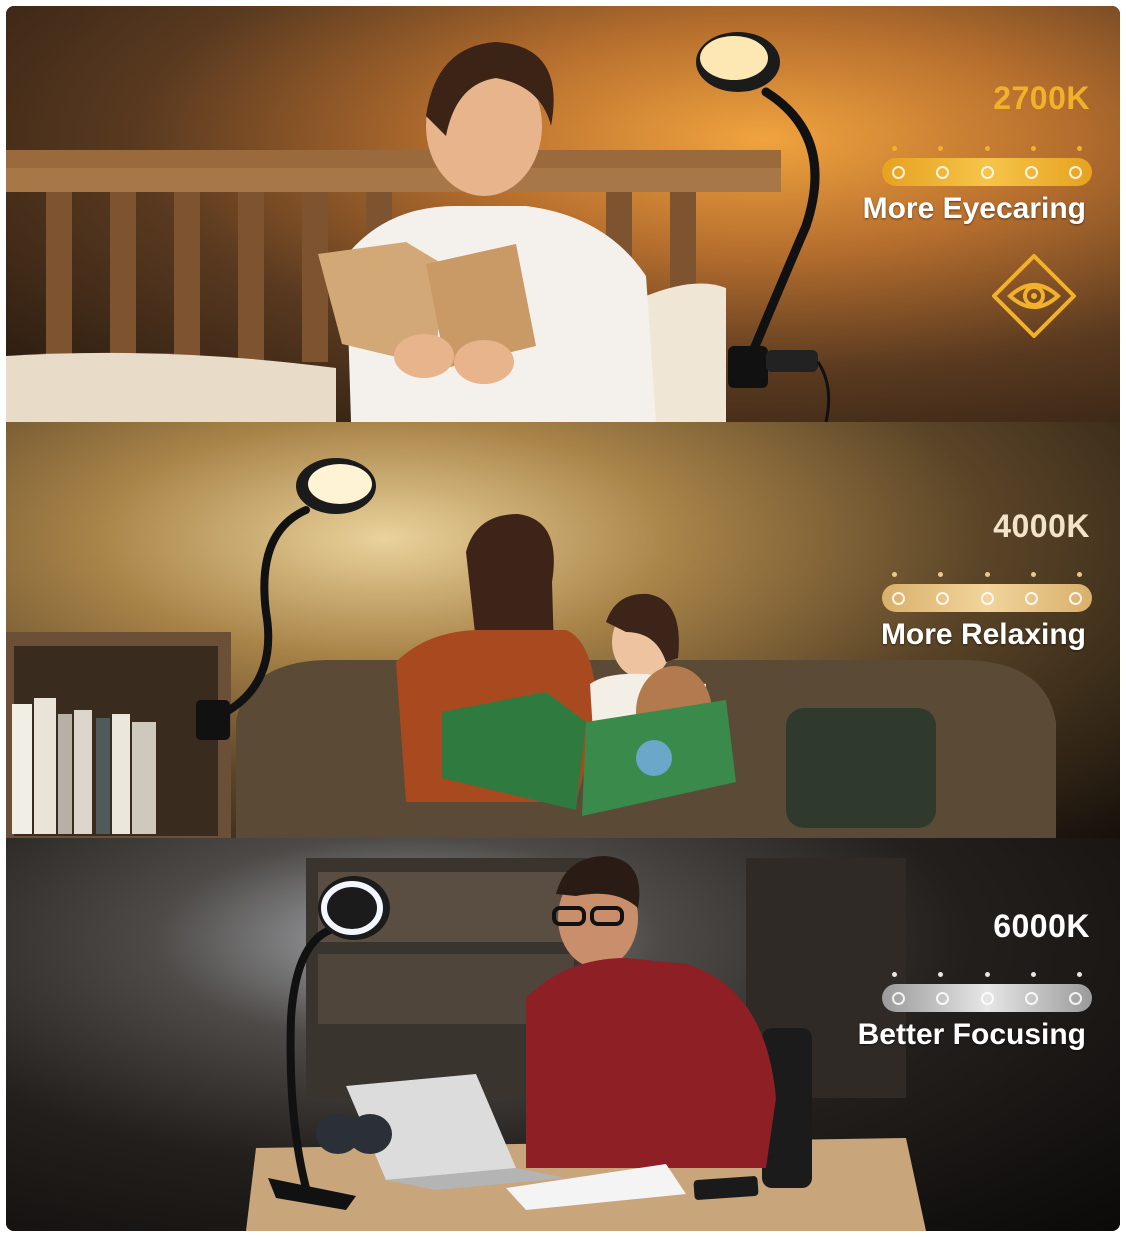 Image resolution: width=1126 pixels, height=1237 pixels. What do you see at coordinates (983, 634) in the screenshot?
I see `benefit-label: More Relaxing` at bounding box center [983, 634].